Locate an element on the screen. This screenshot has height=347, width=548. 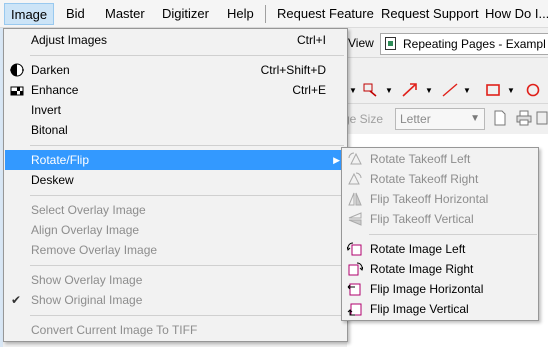
menu-item-convert-to-tiff: Convert Current Image To TIFF is located at coordinates (175, 330).